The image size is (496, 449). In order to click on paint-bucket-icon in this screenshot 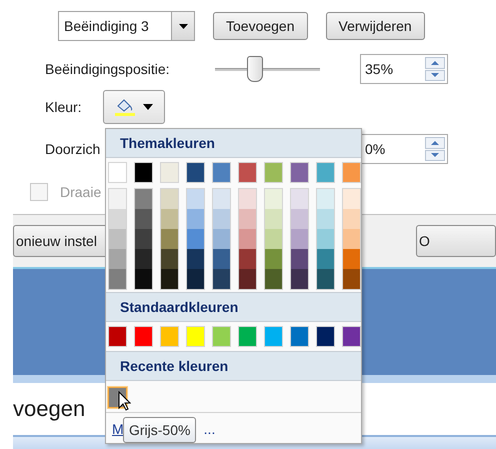, I will do `click(125, 107)`.